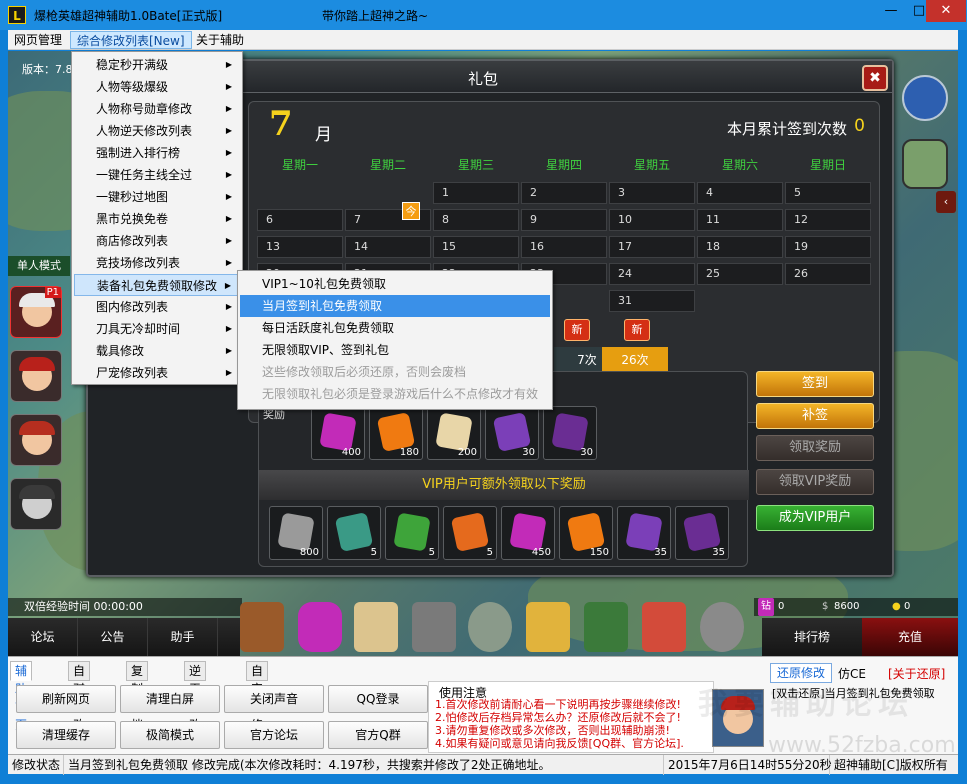 This screenshot has width=967, height=784. Describe the element at coordinates (925, 164) in the screenshot. I see `zombie-graduate-icon` at that location.